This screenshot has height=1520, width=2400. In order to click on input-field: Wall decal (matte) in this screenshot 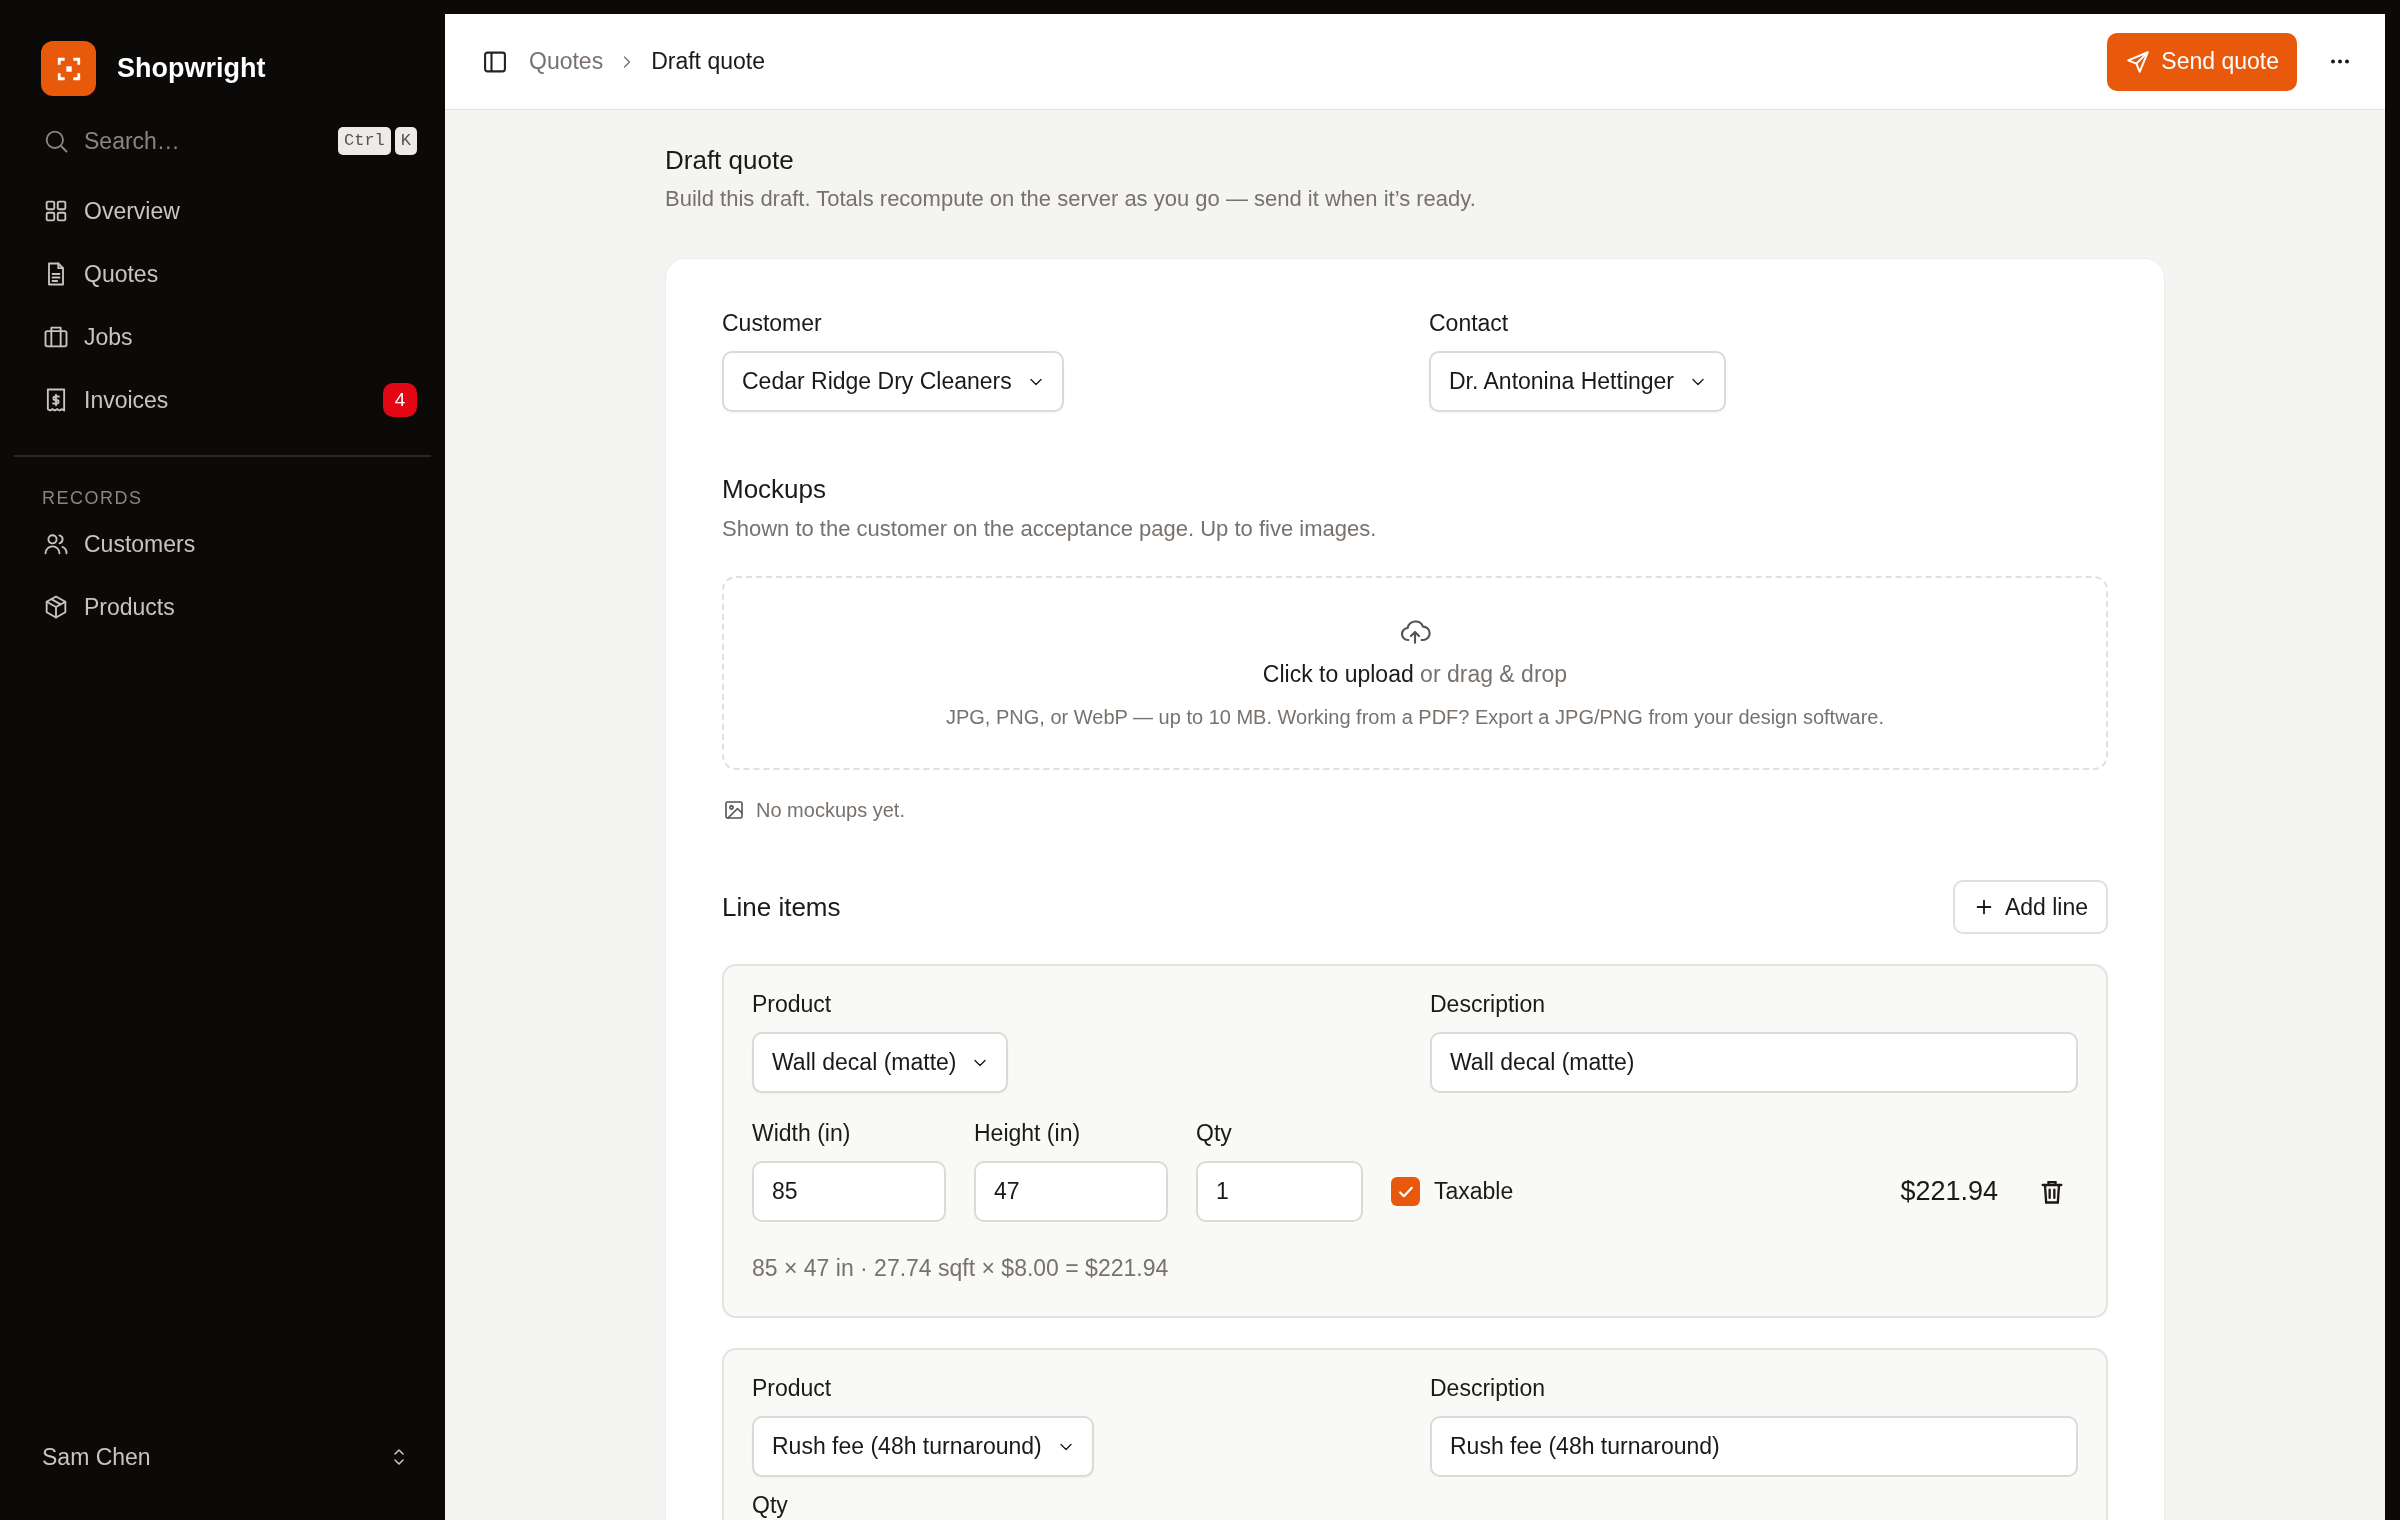, I will do `click(1754, 1062)`.